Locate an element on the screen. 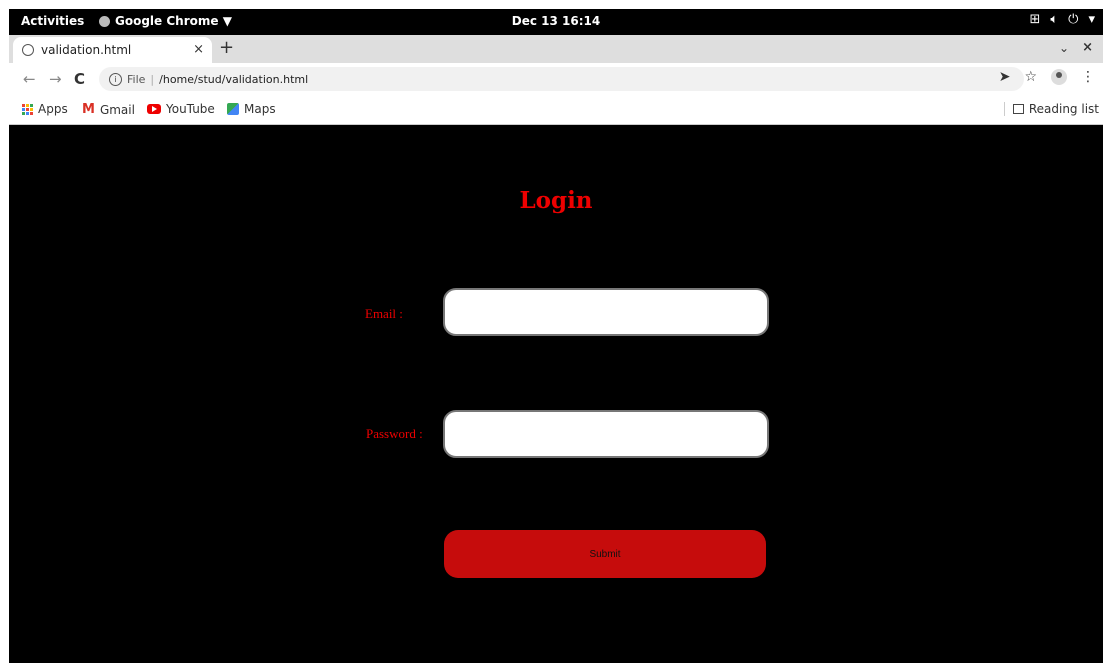  password-label: Password : is located at coordinates (394, 433).